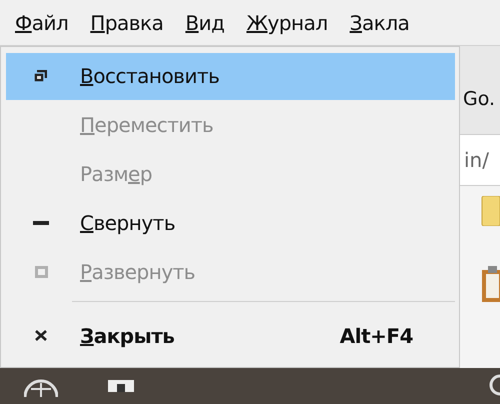 The height and width of the screenshot is (404, 500). Describe the element at coordinates (121, 386) in the screenshot. I see `window-icon` at that location.